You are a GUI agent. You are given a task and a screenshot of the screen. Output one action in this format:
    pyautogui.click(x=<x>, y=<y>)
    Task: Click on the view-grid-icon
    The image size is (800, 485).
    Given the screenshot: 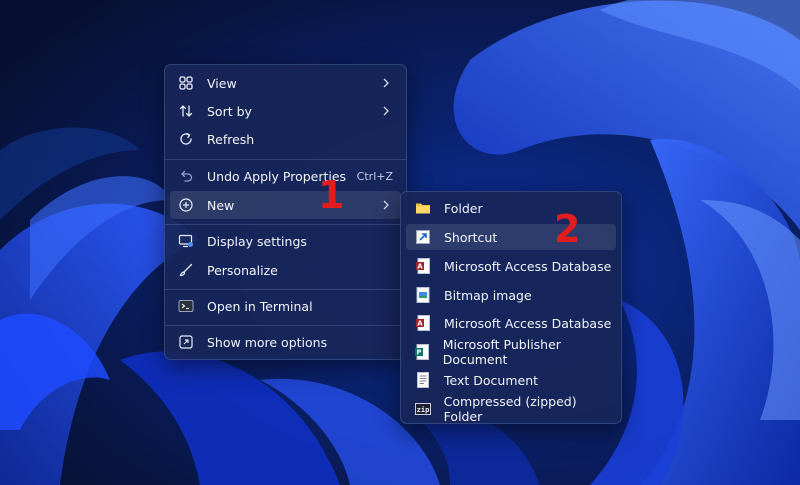 What is the action you would take?
    pyautogui.click(x=186, y=83)
    